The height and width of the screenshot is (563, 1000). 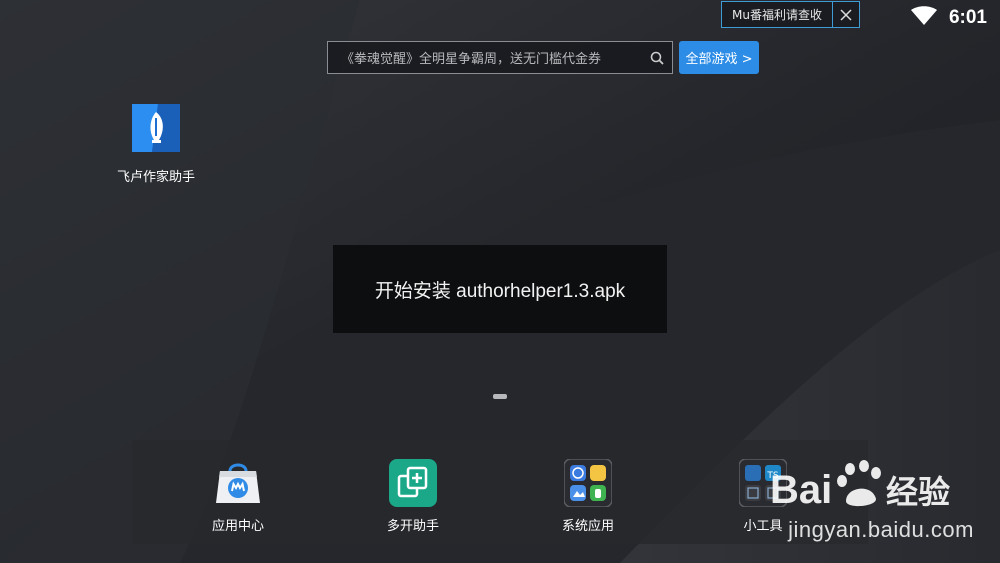 What do you see at coordinates (238, 483) in the screenshot?
I see `app-store-bag-icon` at bounding box center [238, 483].